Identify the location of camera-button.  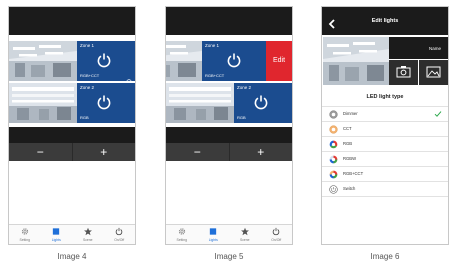
(403, 72).